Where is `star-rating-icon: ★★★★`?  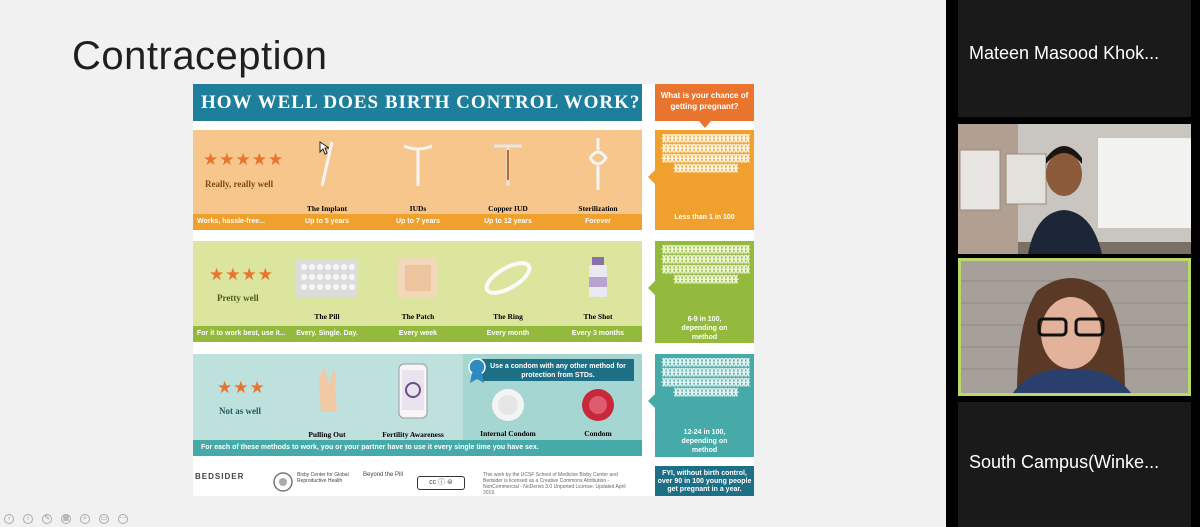 star-rating-icon: ★★★★ is located at coordinates (241, 274).